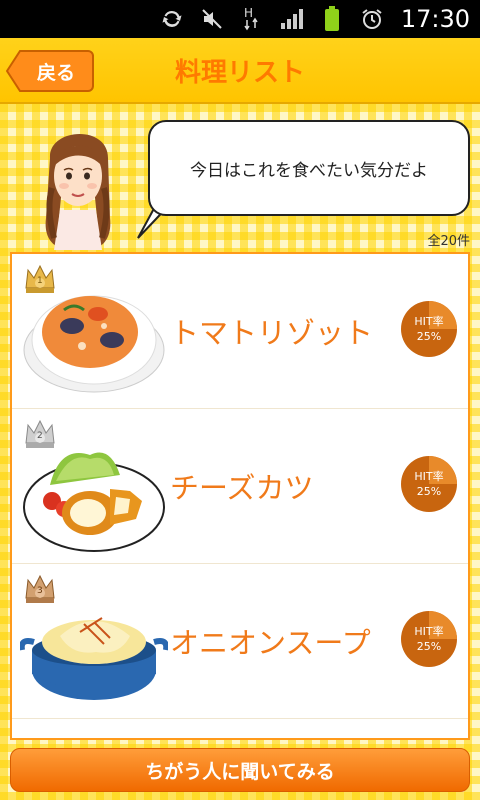 Image resolution: width=480 pixels, height=800 pixels. I want to click on speech-text: 今日はこれを食べたい気分だよ, so click(309, 170).